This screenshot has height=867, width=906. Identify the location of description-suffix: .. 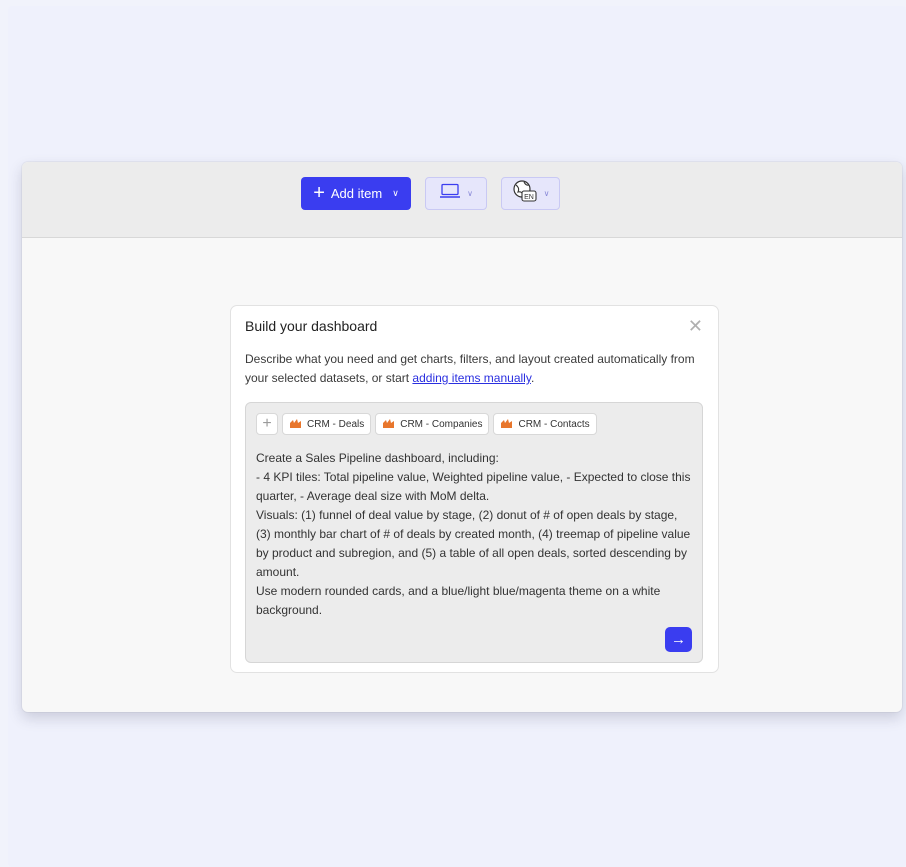
(532, 378).